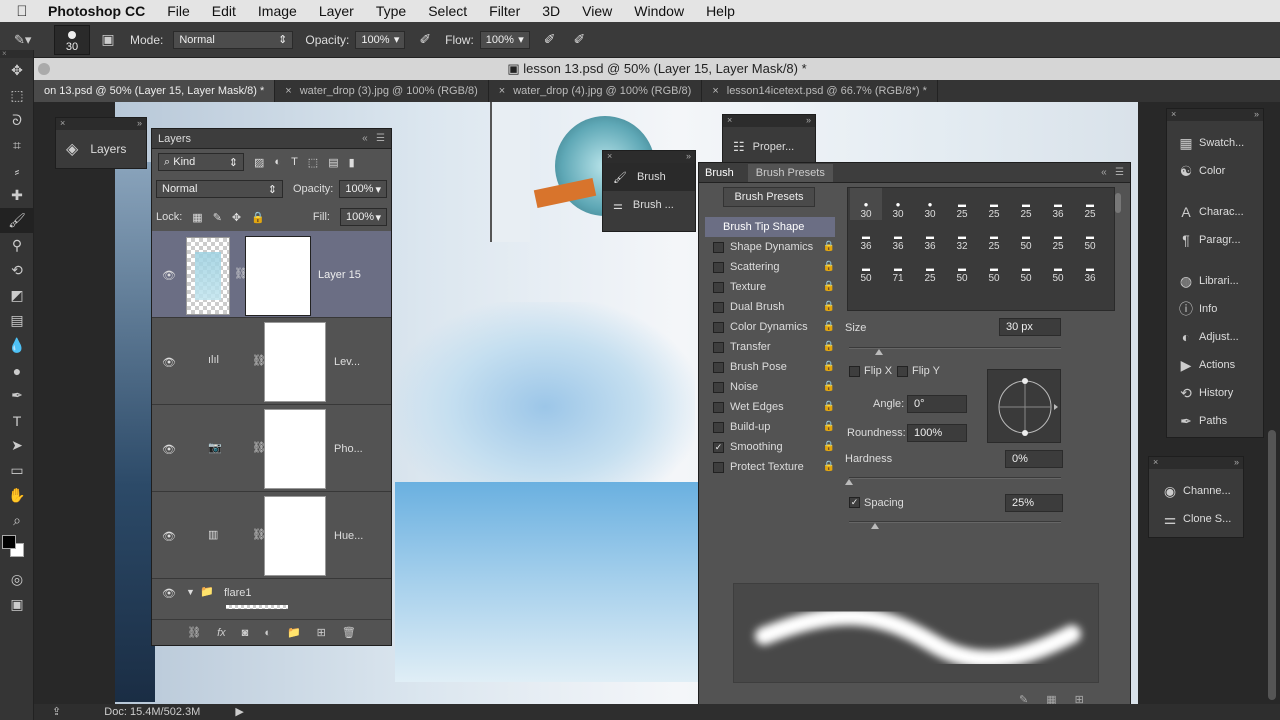 The width and height of the screenshot is (1280, 720). What do you see at coordinates (770, 327) in the screenshot?
I see `brush-option-item: Color Dynamics 🔒` at bounding box center [770, 327].